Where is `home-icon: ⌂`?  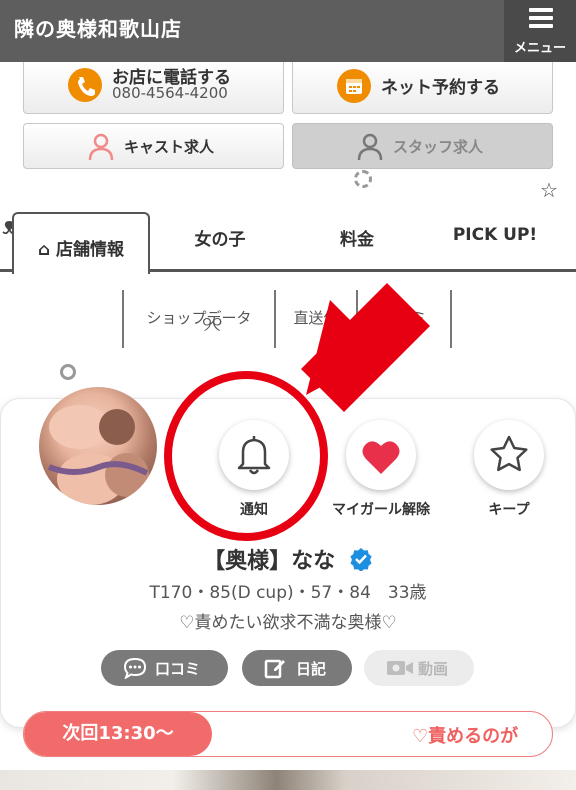 home-icon: ⌂ is located at coordinates (44, 250).